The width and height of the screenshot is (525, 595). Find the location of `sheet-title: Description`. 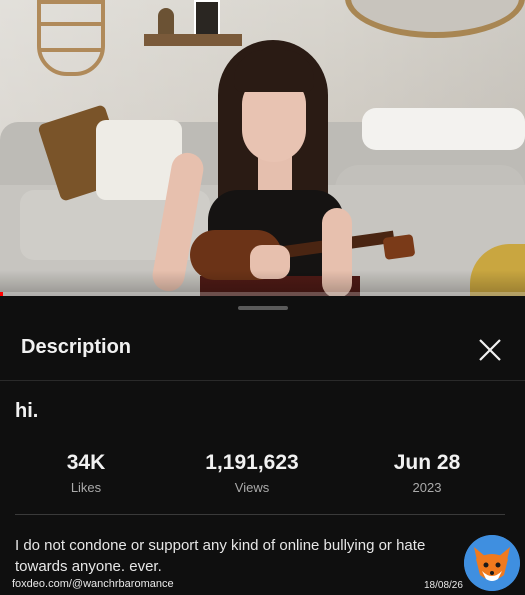

sheet-title: Description is located at coordinates (76, 347).